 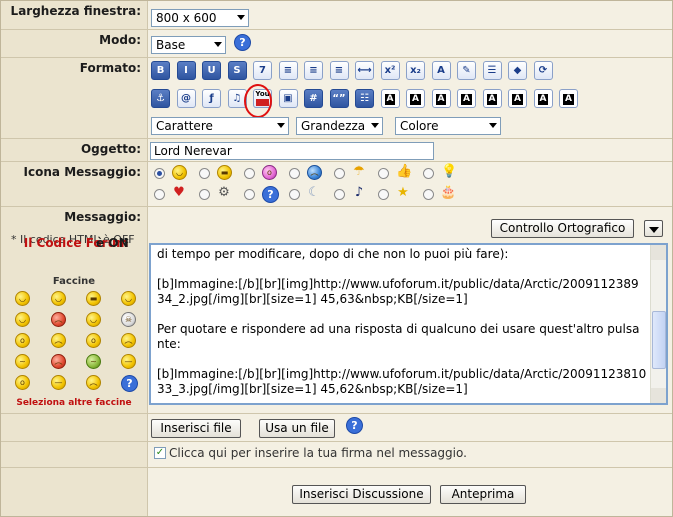 What do you see at coordinates (22, 382) in the screenshot?
I see `face-surprise-icon: o` at bounding box center [22, 382].